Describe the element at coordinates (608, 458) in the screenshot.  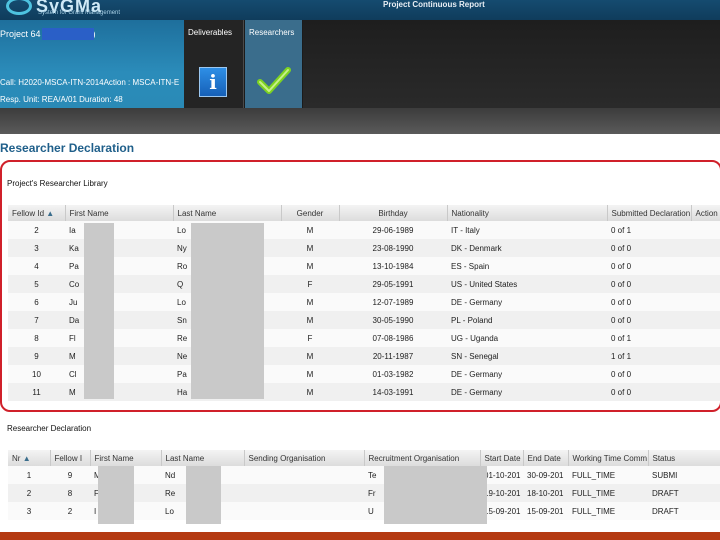
I see `col-working-time: Working Time Comm` at that location.